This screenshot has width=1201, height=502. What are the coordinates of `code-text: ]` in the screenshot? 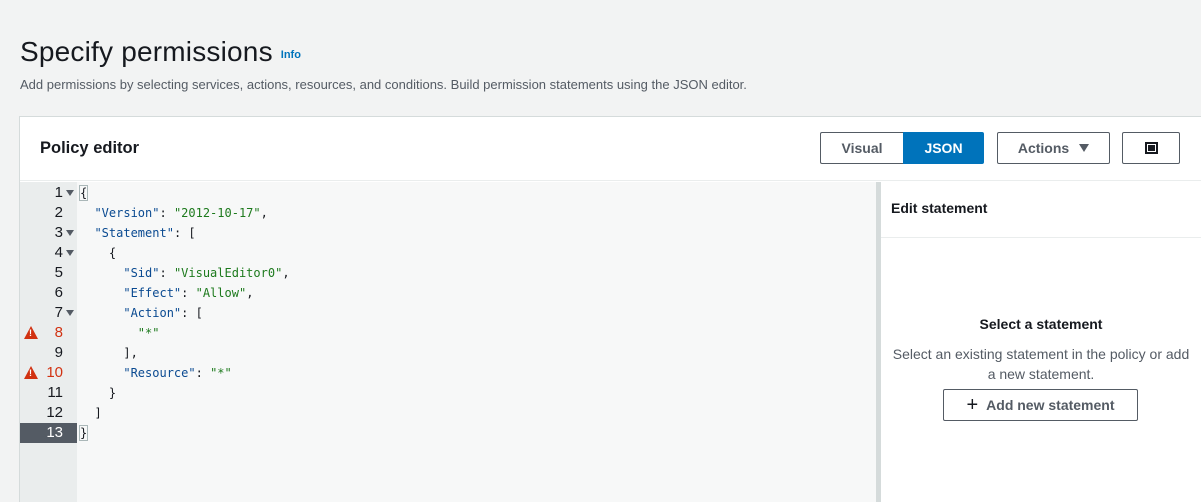 It's located at (91, 413).